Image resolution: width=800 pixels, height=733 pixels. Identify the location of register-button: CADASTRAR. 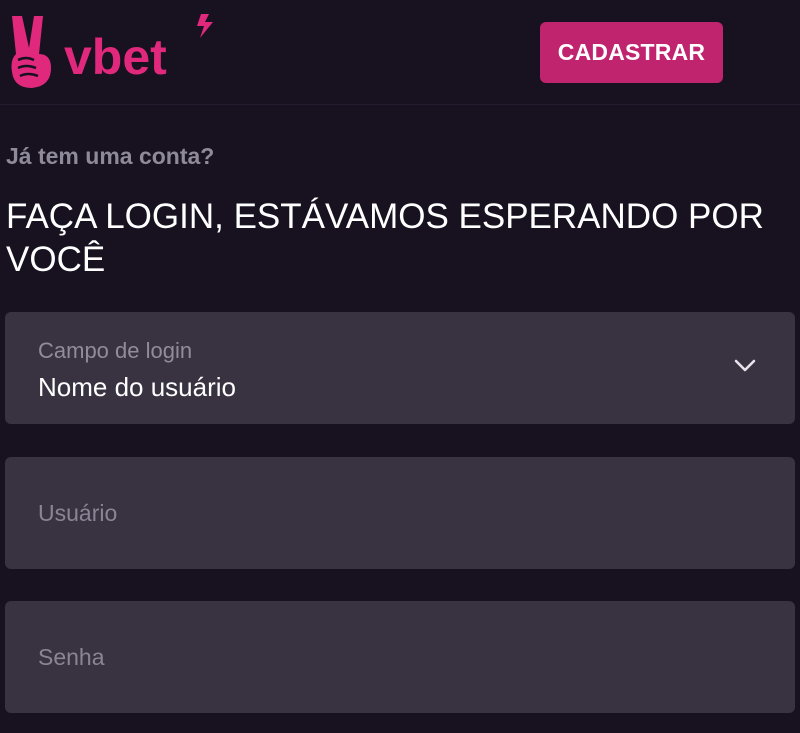
(631, 52).